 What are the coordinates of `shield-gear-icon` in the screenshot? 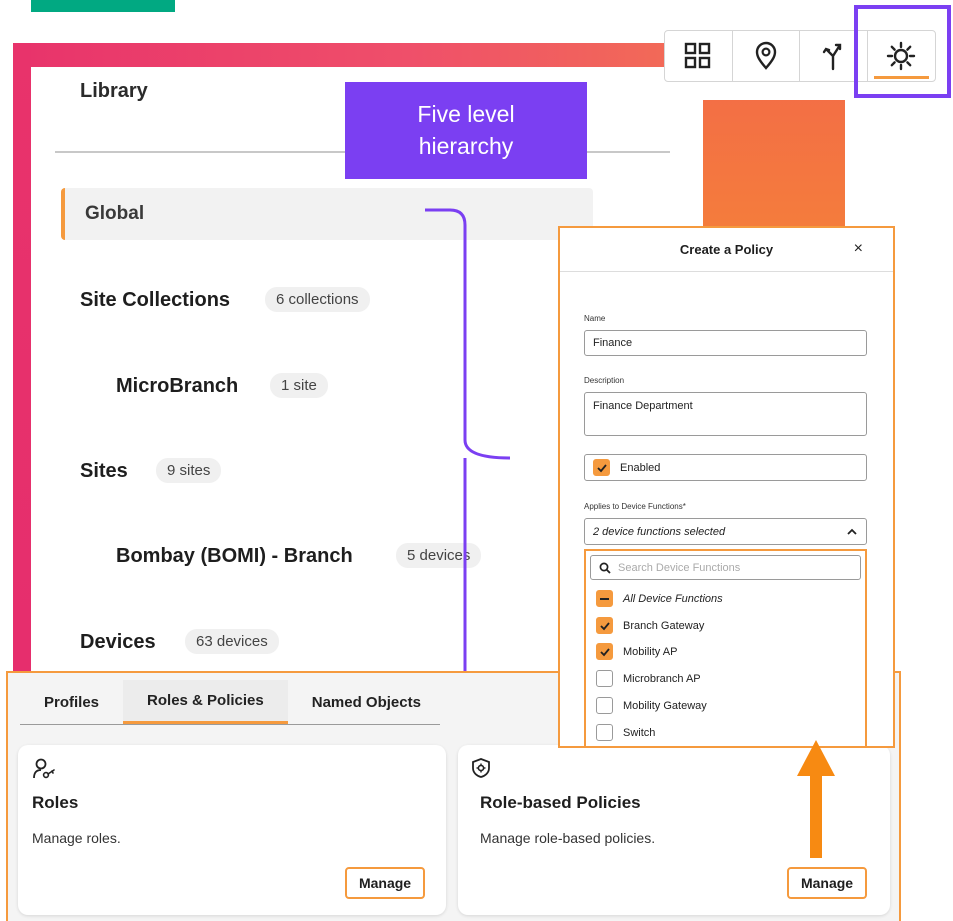 It's located at (481, 768).